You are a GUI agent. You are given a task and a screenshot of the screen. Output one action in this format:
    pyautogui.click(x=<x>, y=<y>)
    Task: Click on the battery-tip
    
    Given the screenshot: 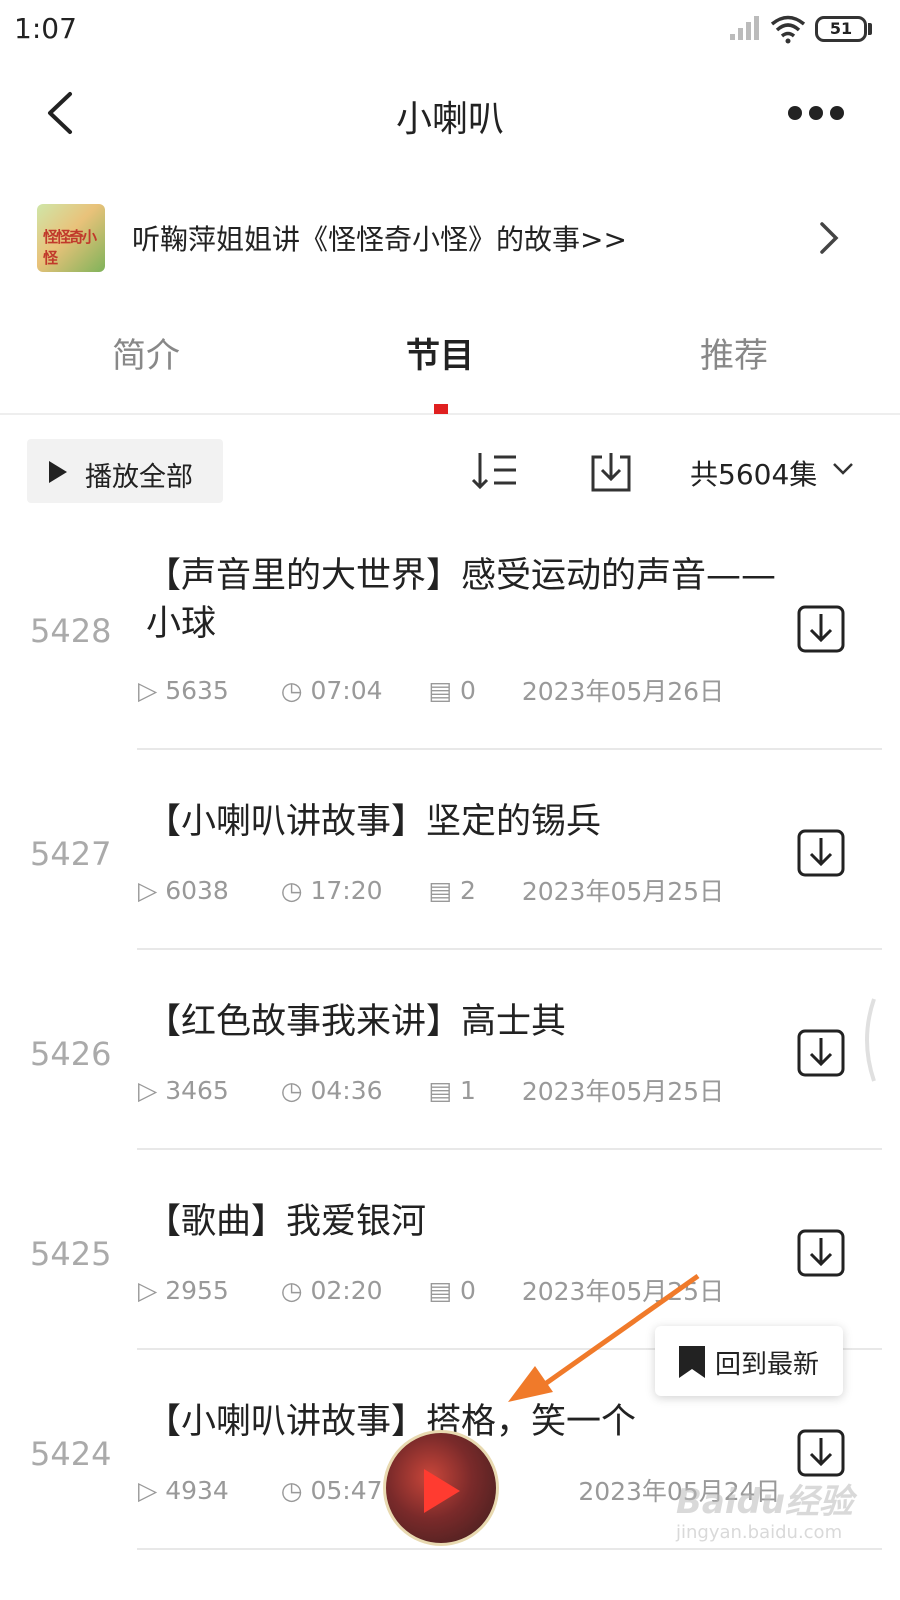 What is the action you would take?
    pyautogui.click(x=870, y=29)
    